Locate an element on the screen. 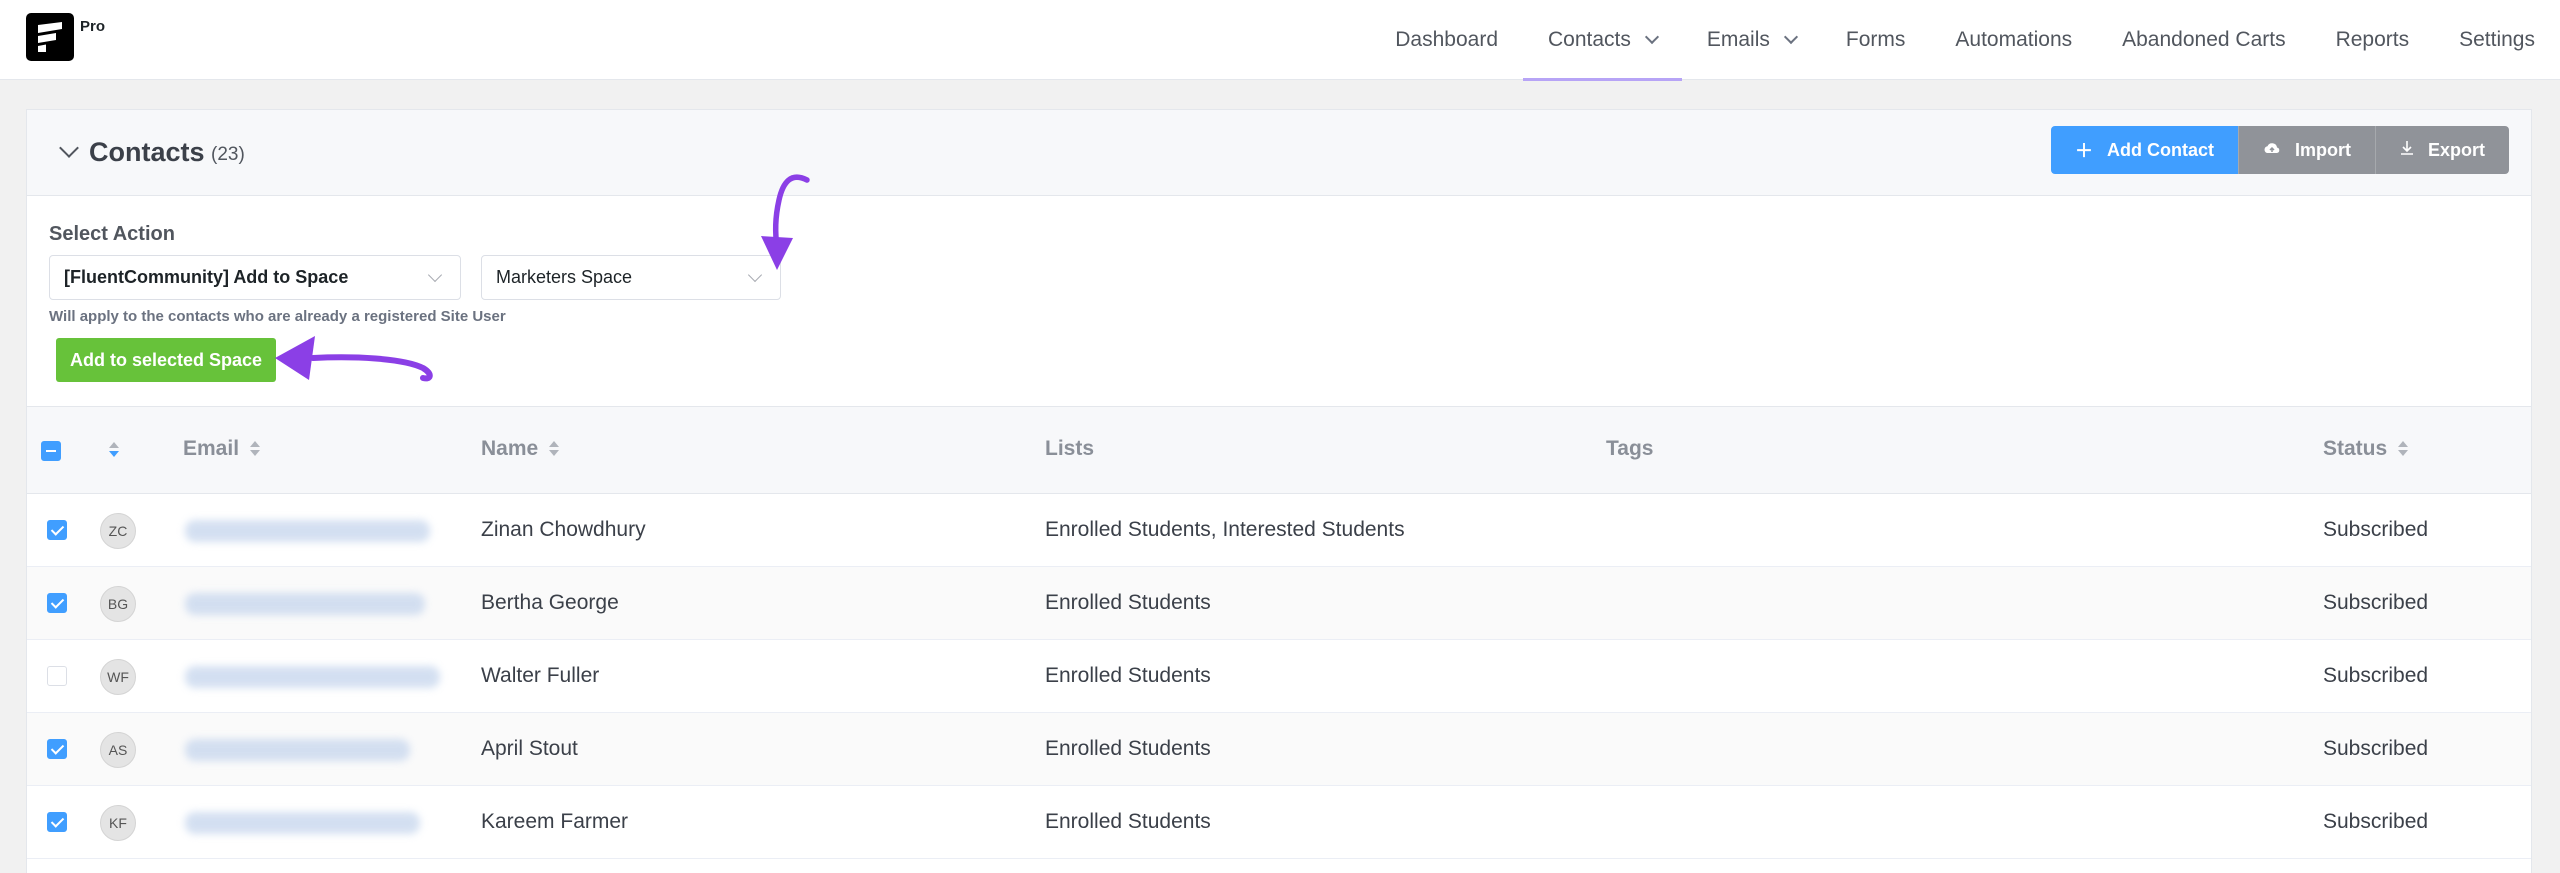 The image size is (2560, 873). nav-forms-label: Forms is located at coordinates (1875, 39).